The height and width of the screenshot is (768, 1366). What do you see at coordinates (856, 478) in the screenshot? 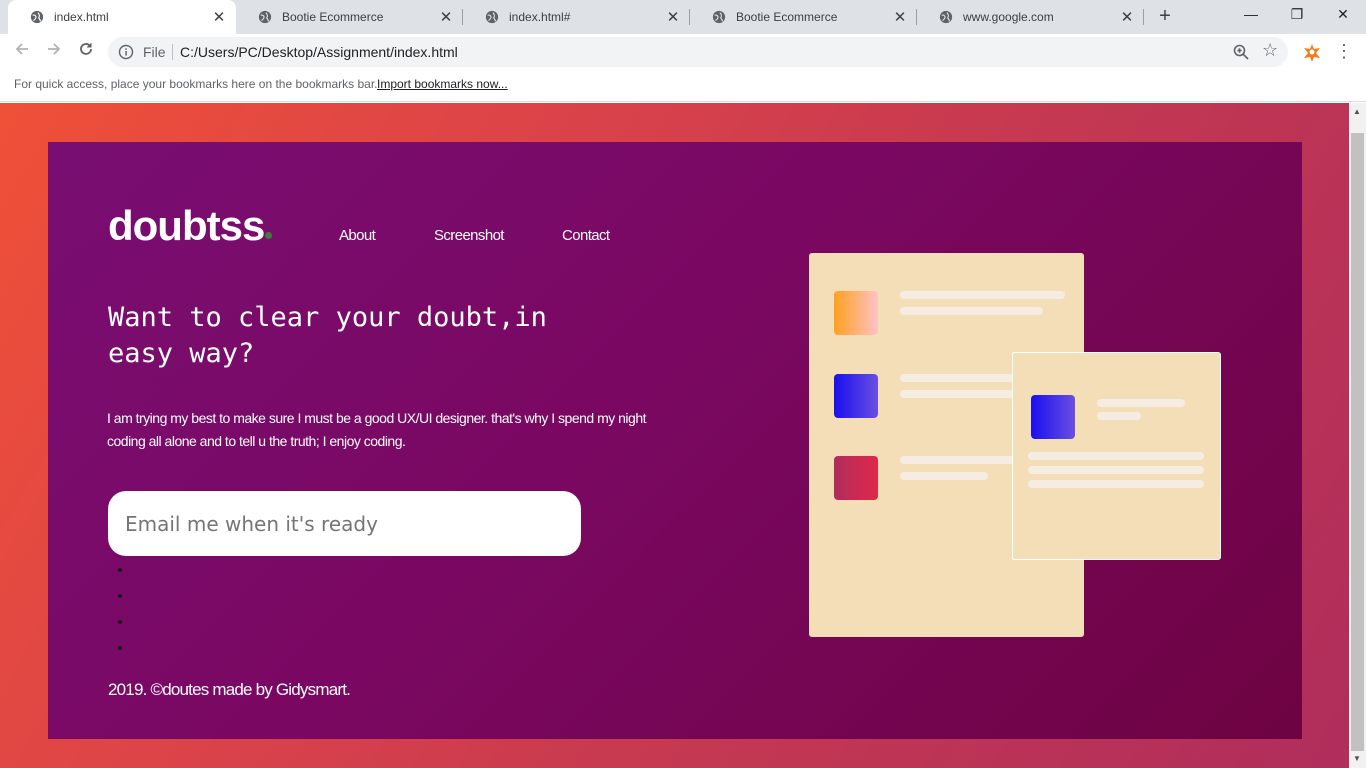
I see `illustration-square-red` at bounding box center [856, 478].